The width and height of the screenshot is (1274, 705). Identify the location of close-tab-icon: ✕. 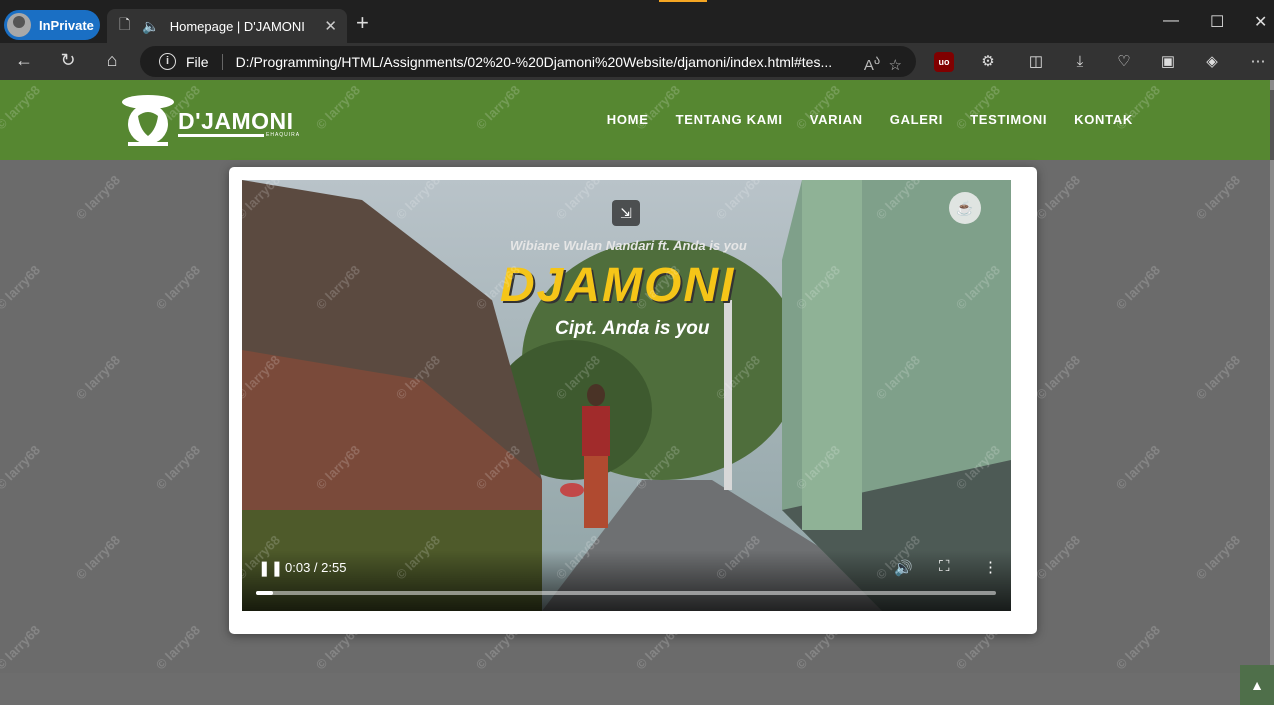
(330, 26).